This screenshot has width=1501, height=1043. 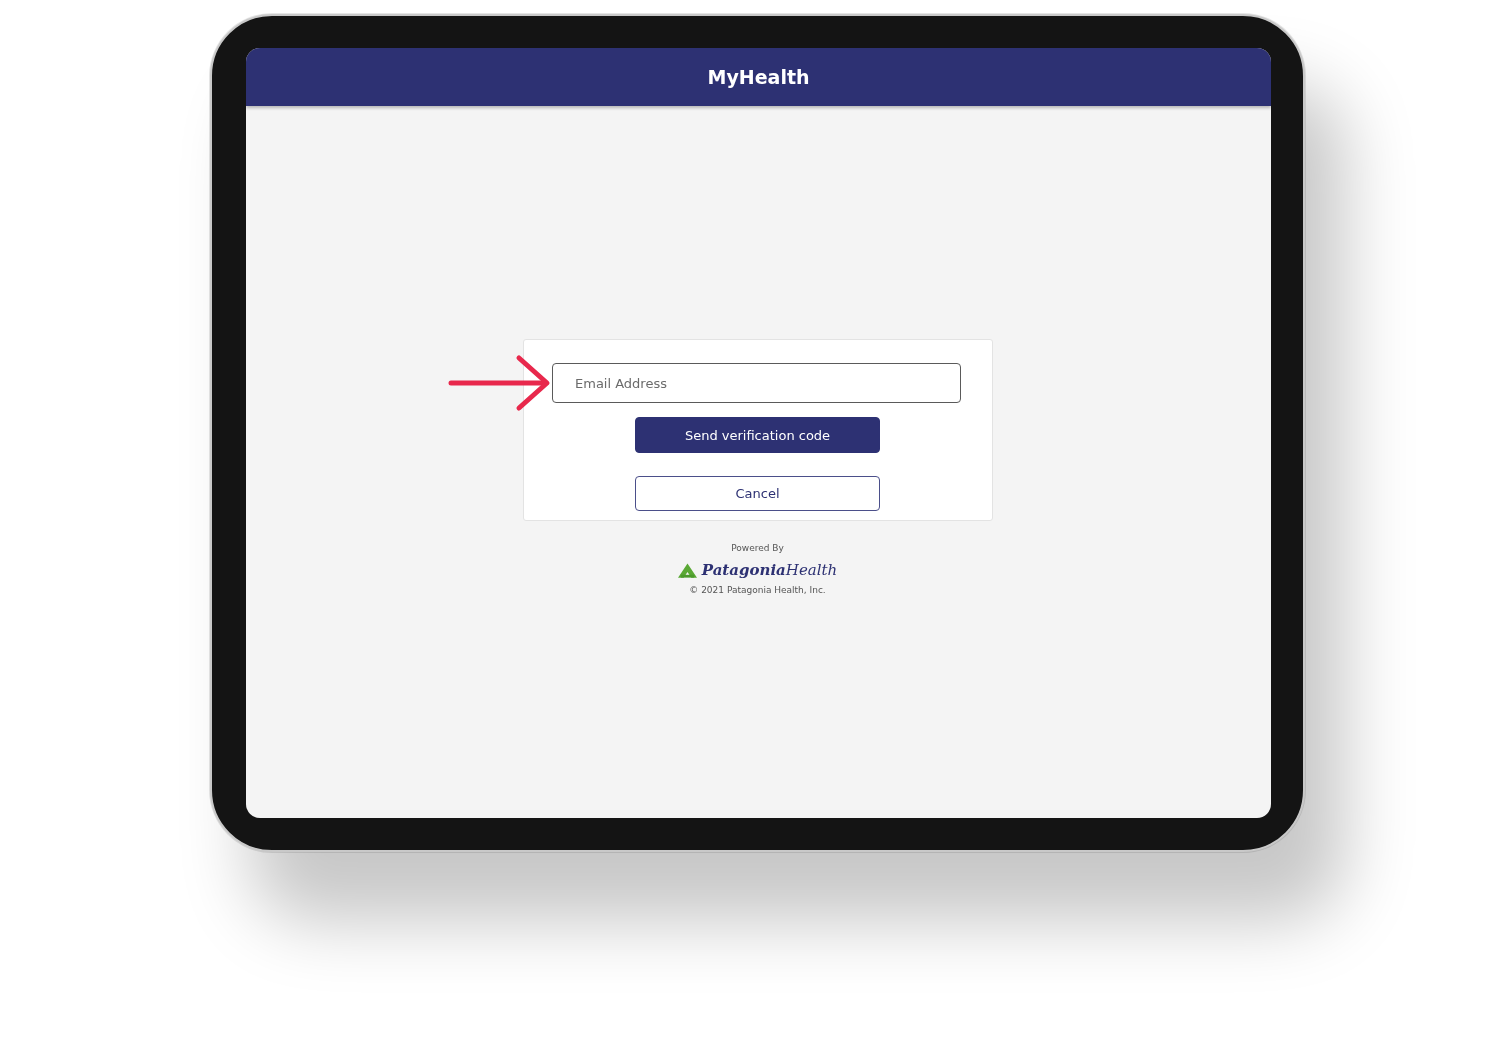 What do you see at coordinates (769, 570) in the screenshot?
I see `brand-name: PatagoniaHealth` at bounding box center [769, 570].